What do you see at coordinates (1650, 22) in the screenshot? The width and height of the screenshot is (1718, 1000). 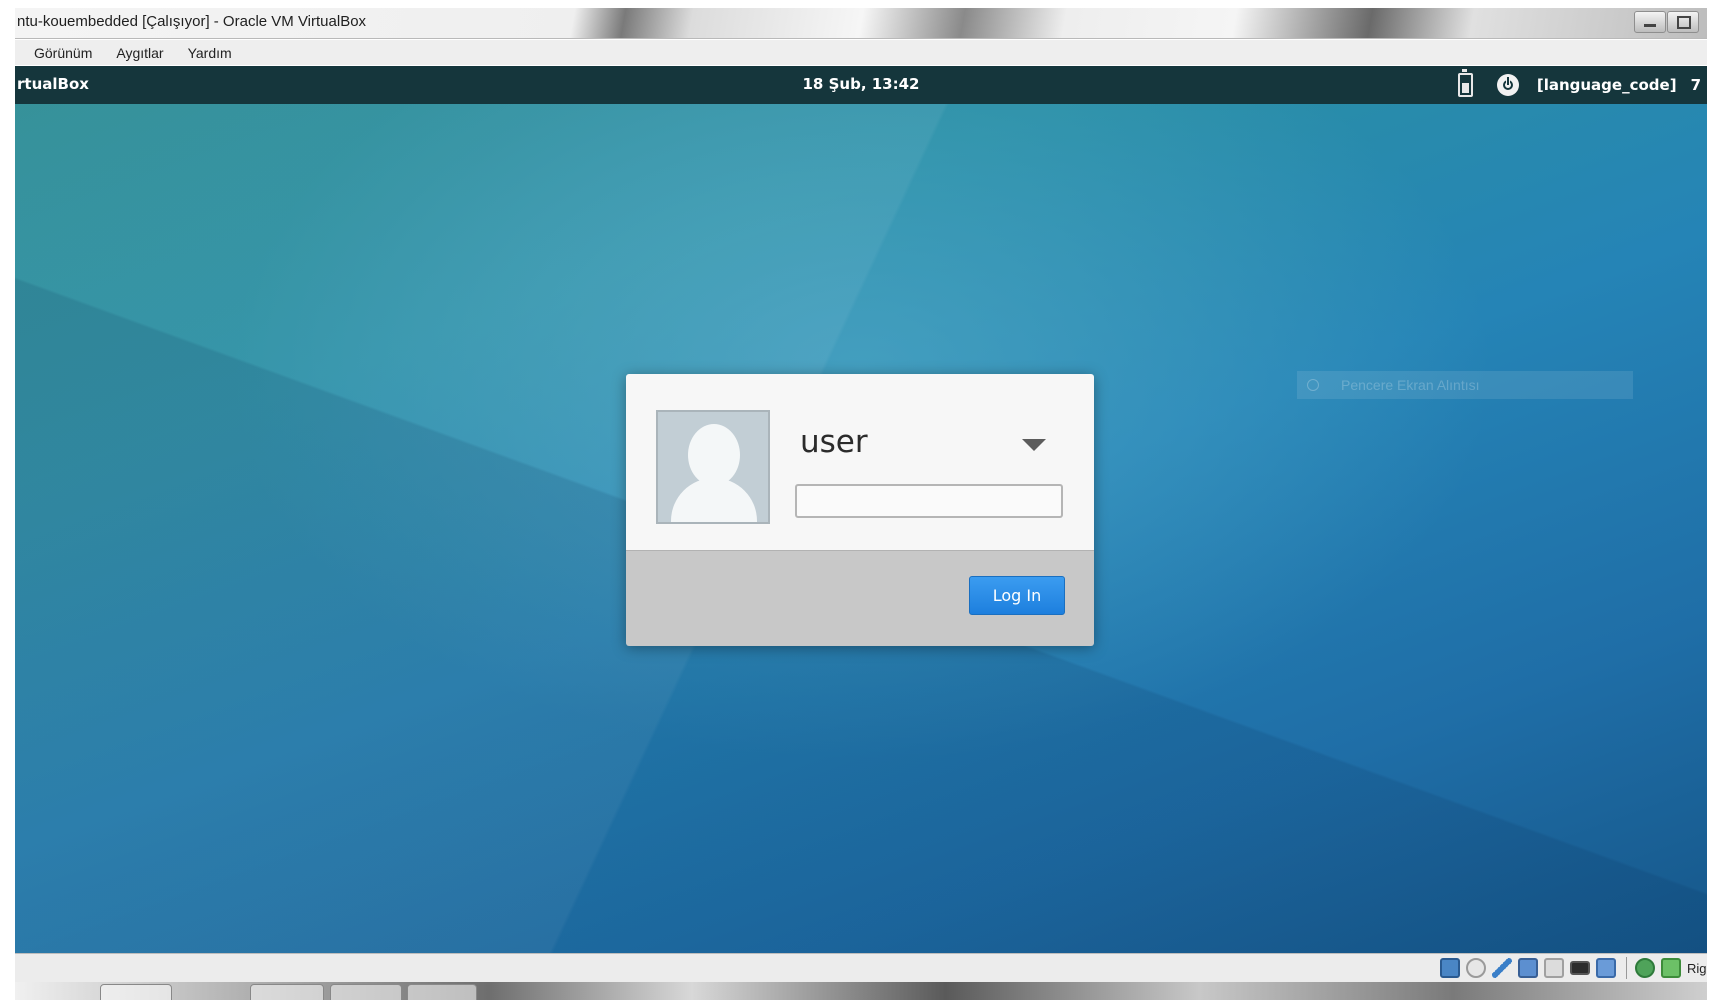 I see `minimize-button` at bounding box center [1650, 22].